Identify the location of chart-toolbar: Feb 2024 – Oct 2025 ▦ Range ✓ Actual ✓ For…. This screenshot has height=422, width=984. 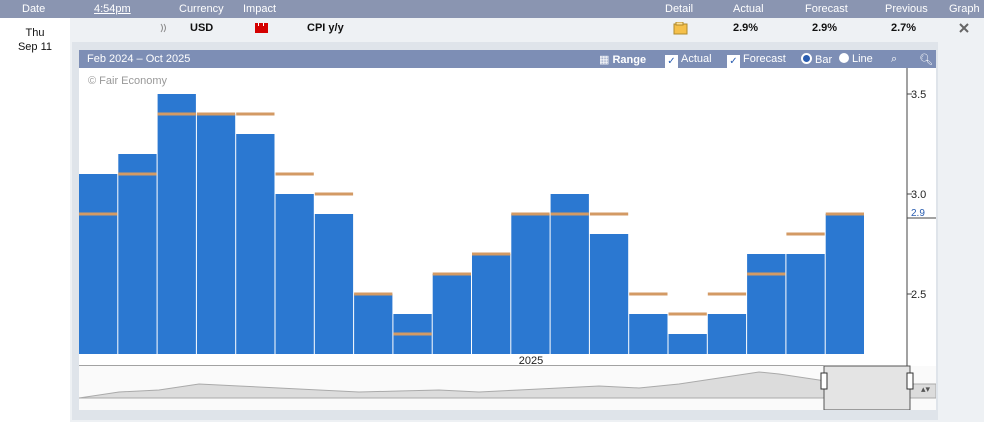
(507, 59).